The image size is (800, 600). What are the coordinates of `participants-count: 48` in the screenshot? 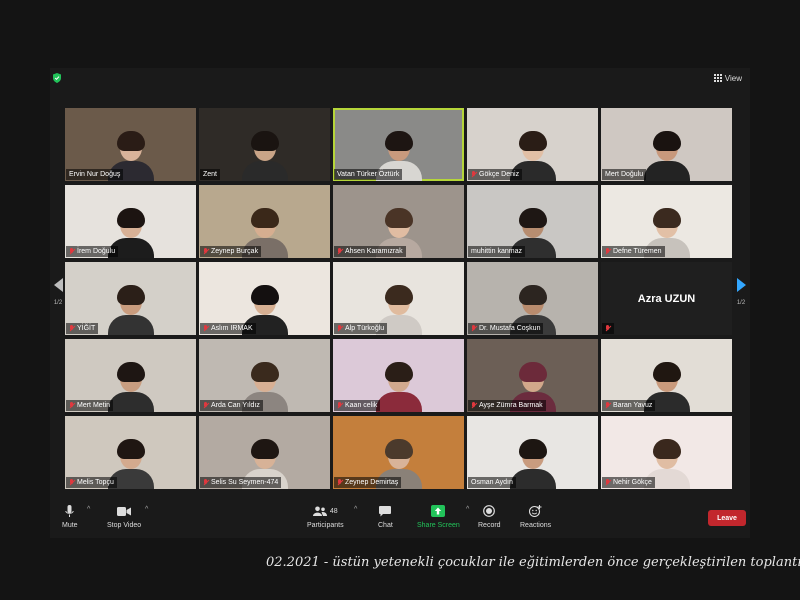 It's located at (333, 511).